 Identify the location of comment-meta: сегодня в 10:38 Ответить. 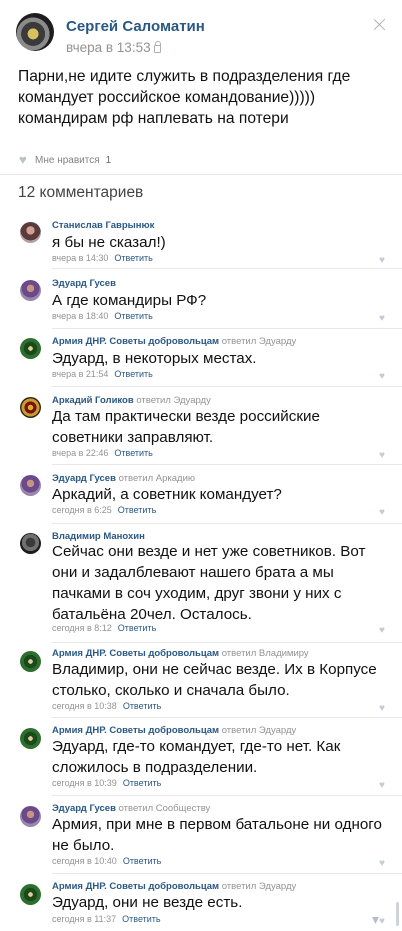
(106, 706).